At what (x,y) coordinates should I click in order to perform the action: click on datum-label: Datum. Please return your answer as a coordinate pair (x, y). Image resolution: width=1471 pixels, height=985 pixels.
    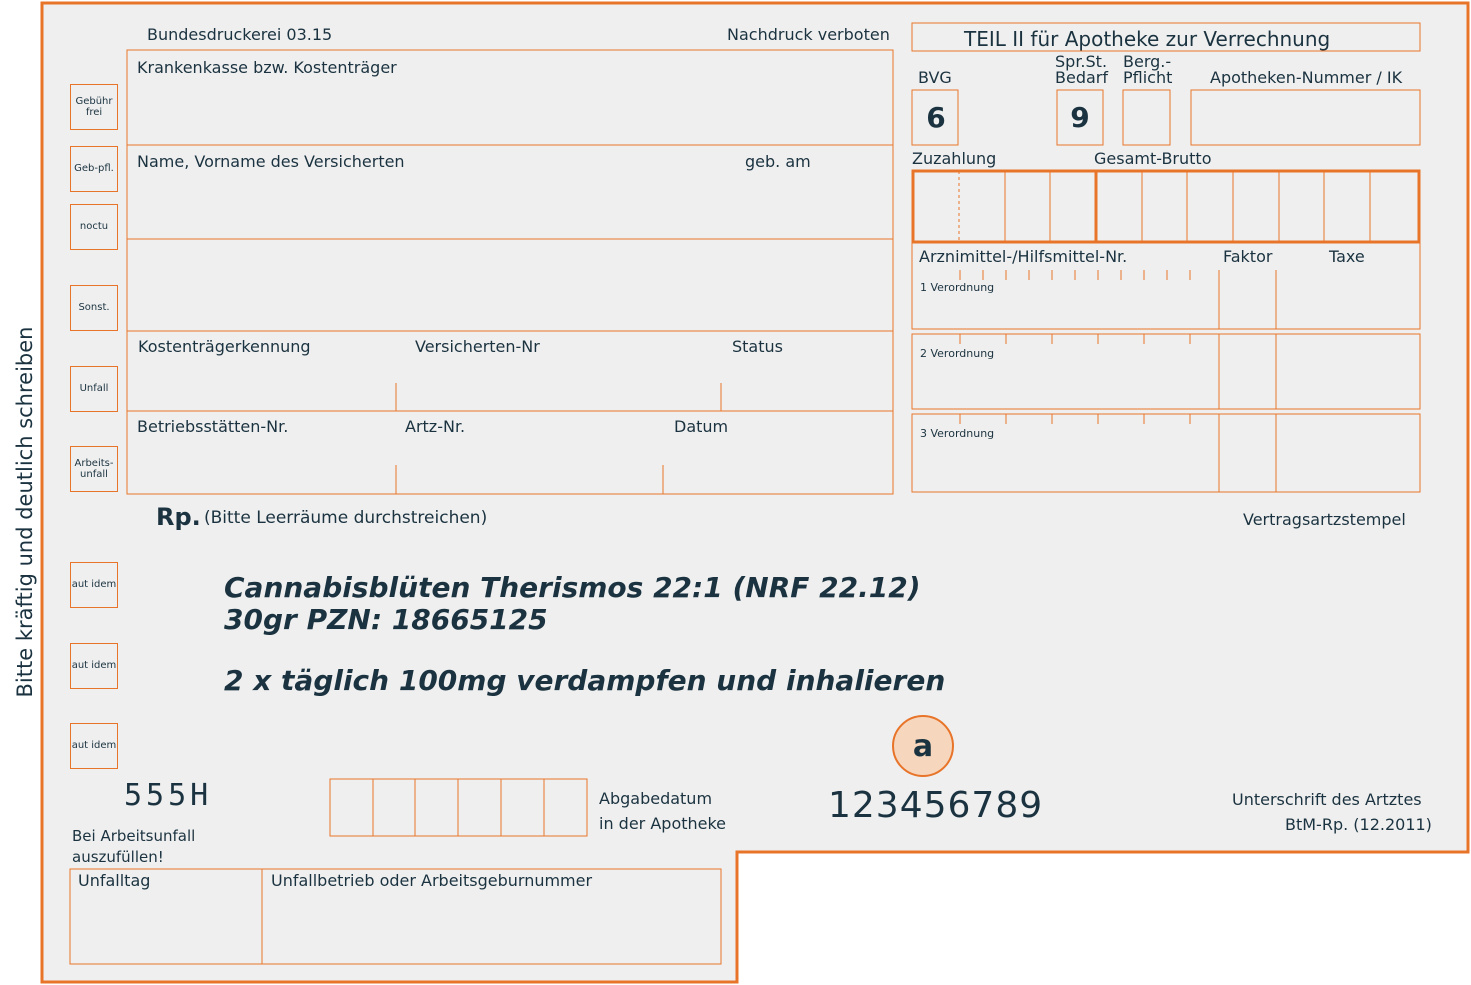
    Looking at the image, I should click on (701, 426).